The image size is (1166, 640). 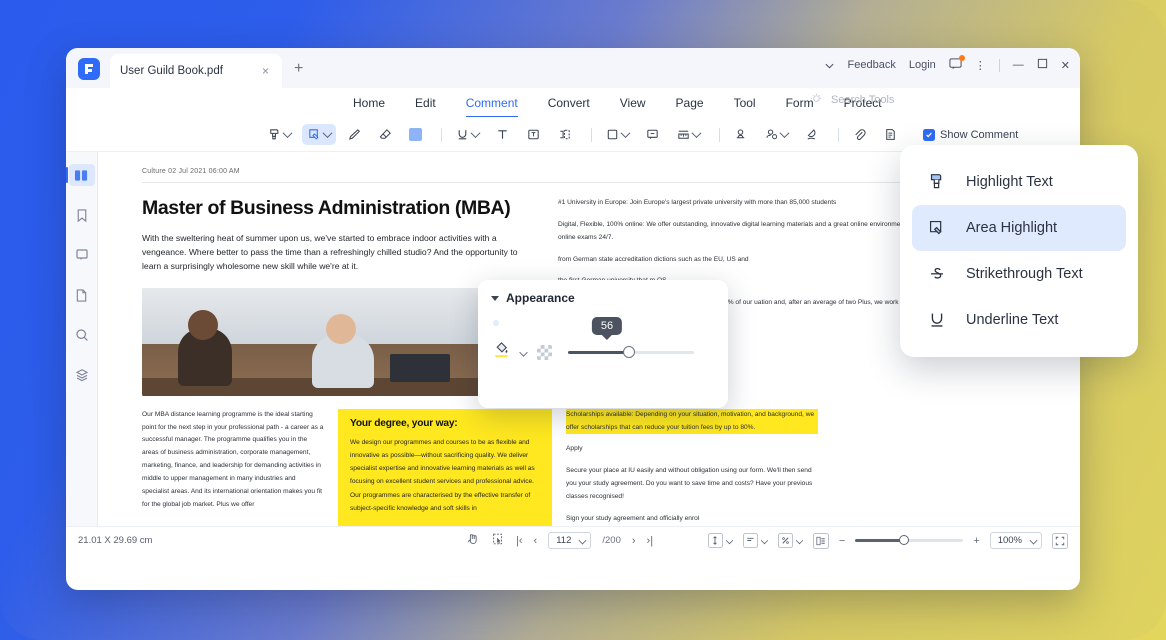 What do you see at coordinates (415, 134) in the screenshot?
I see `color-square-tool` at bounding box center [415, 134].